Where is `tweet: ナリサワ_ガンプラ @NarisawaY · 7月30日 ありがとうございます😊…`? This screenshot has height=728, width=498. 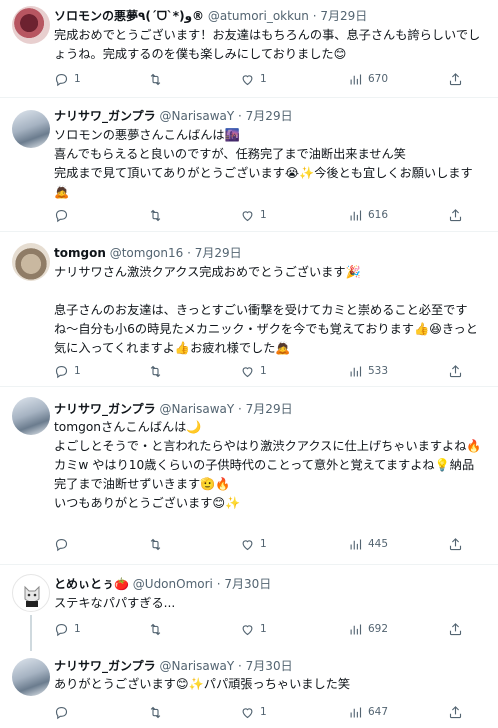 tweet: ナリサワ_ガンプラ @NarisawaY · 7月30日 ありがとうございます😊… is located at coordinates (249, 689).